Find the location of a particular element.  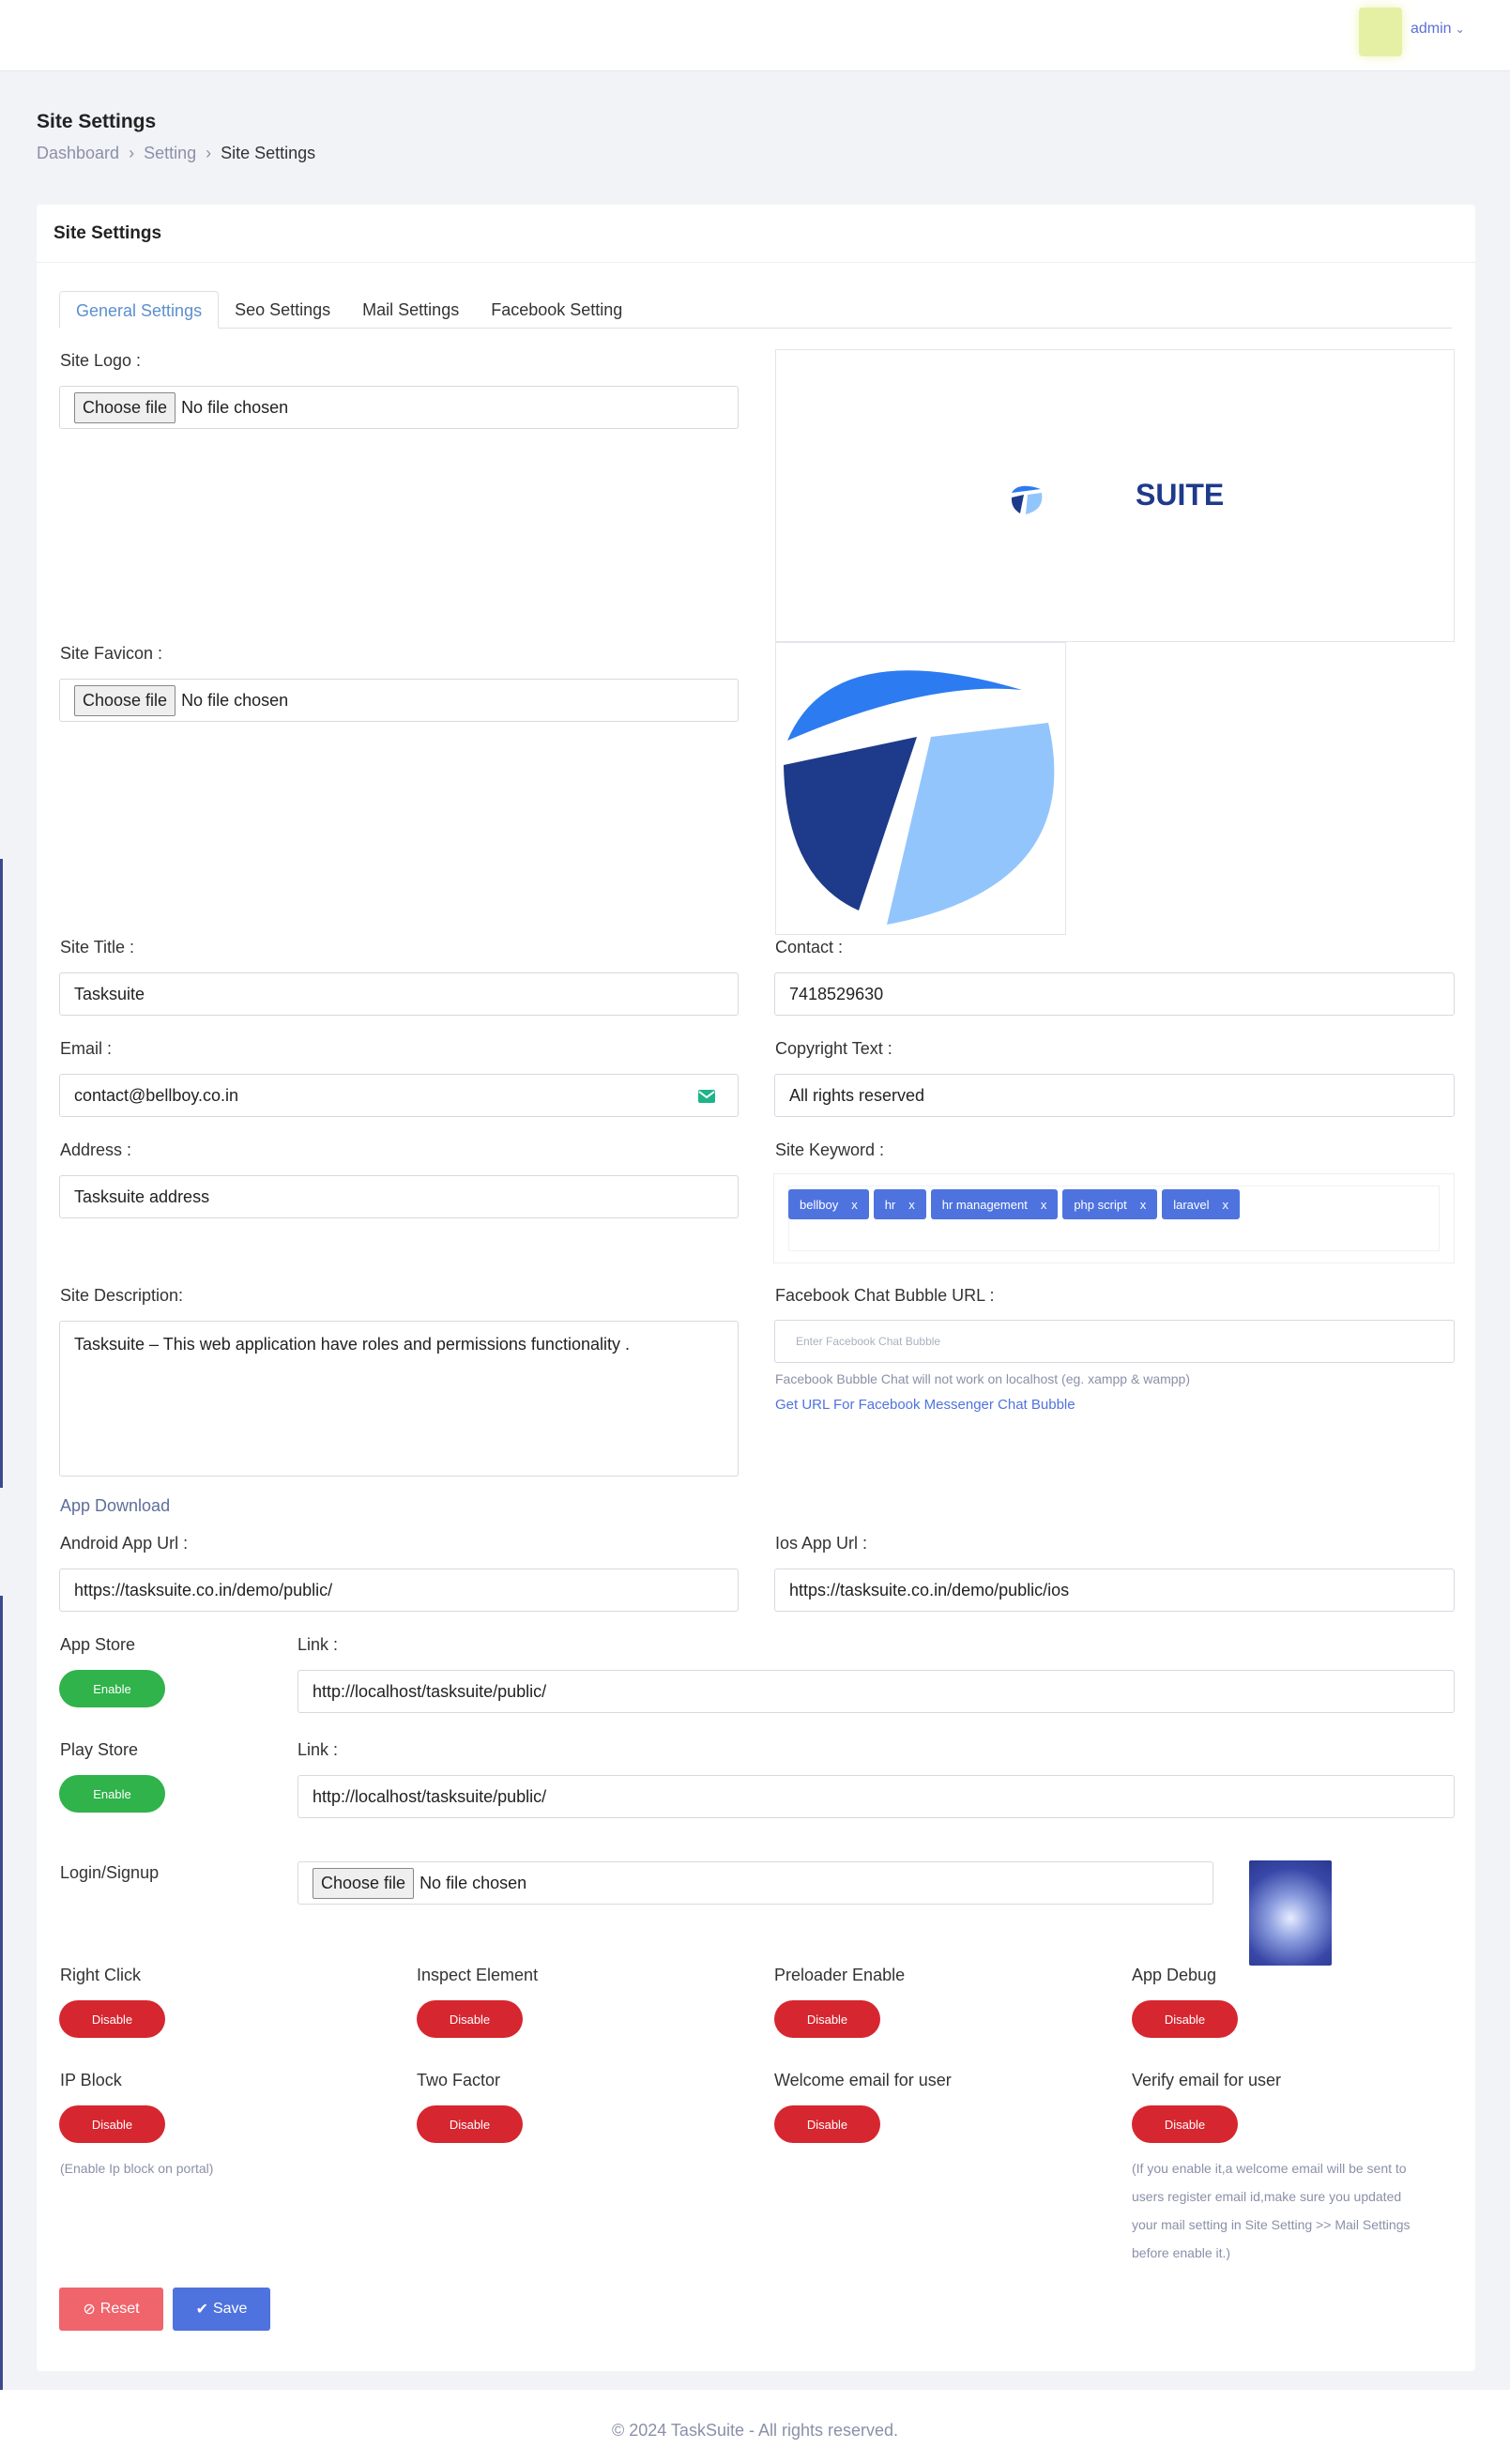

welcome-email-label: Welcome email for user is located at coordinates (863, 2080).